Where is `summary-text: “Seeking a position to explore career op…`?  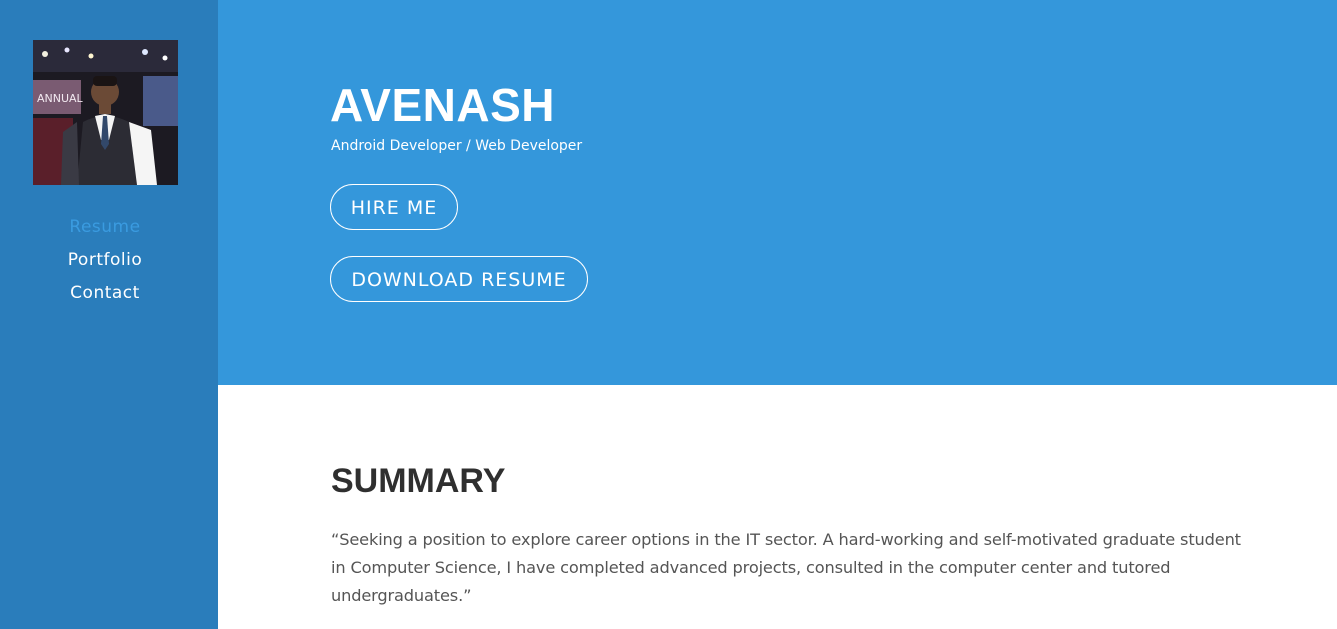 summary-text: “Seeking a position to explore career op… is located at coordinates (786, 567).